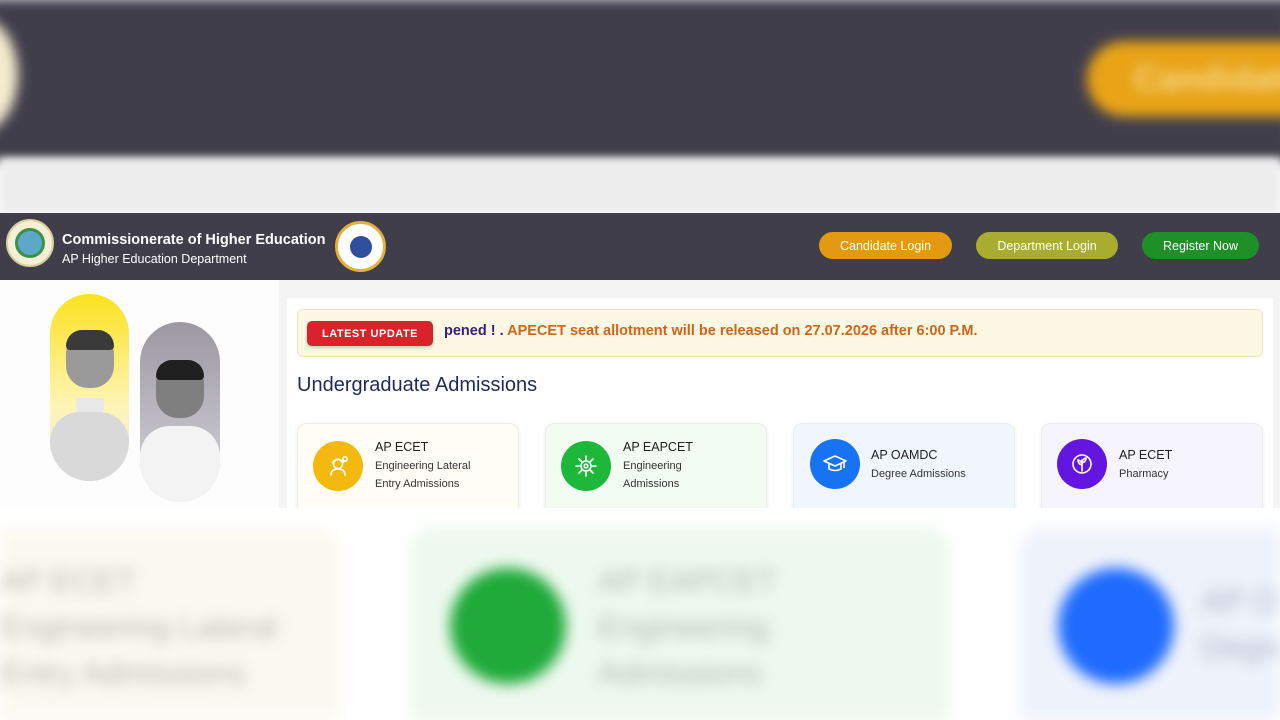 Image resolution: width=1280 pixels, height=720 pixels. What do you see at coordinates (194, 240) in the screenshot?
I see `site-title: Commissionerate of Higher Education` at bounding box center [194, 240].